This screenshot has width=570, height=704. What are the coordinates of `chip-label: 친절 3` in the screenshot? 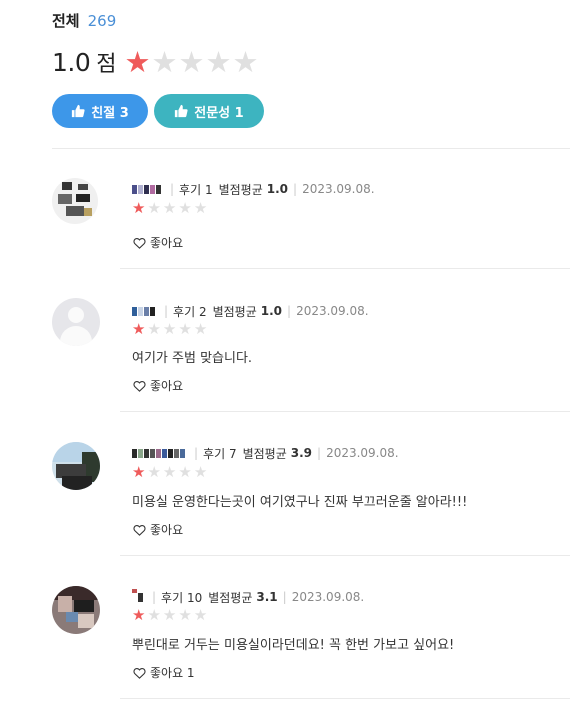 It's located at (110, 113).